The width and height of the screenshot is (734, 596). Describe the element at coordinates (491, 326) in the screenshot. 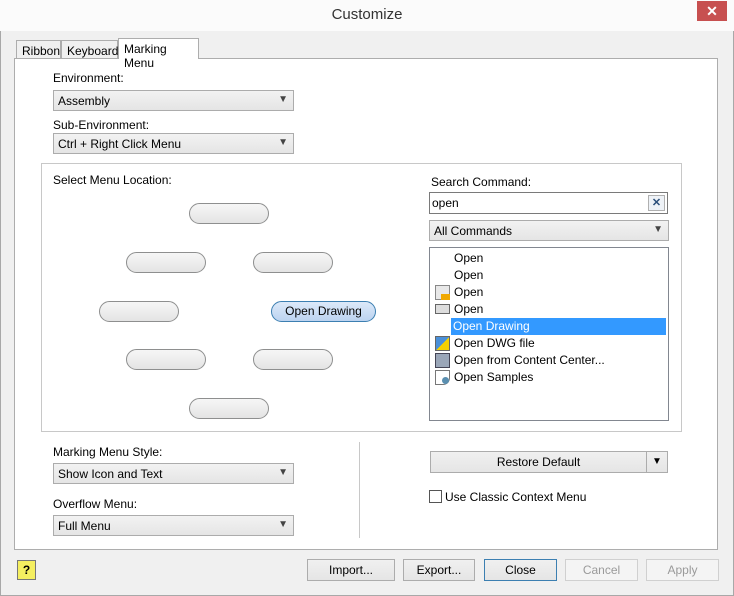

I see `item-label: Open Drawing` at that location.